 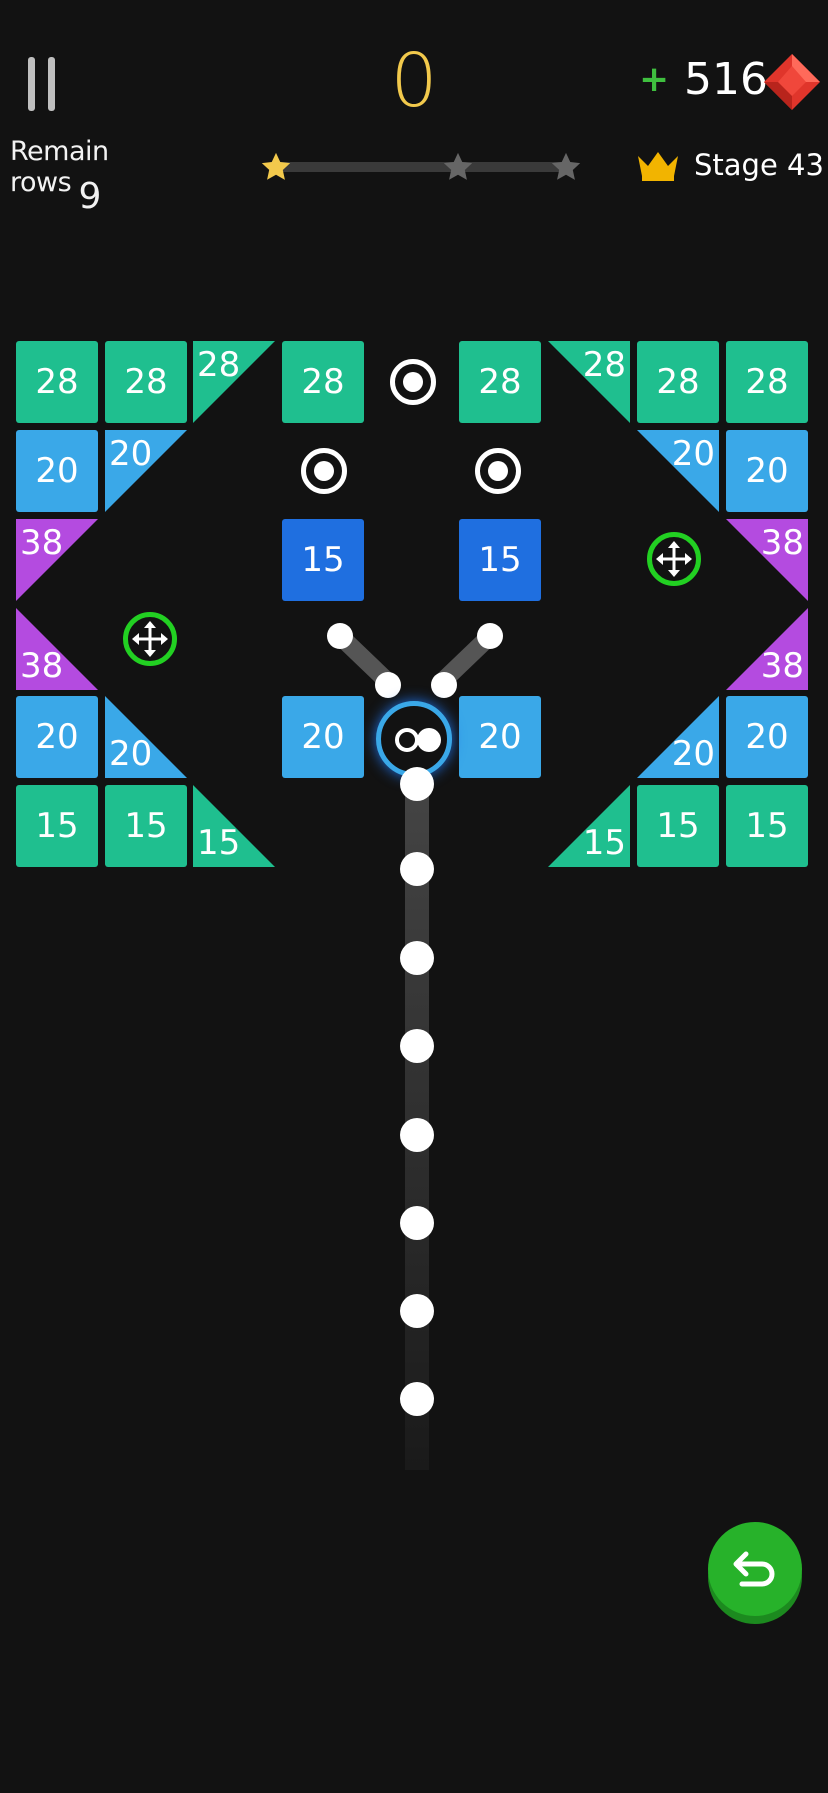 What do you see at coordinates (90, 196) in the screenshot?
I see `remain-rows-value: 9` at bounding box center [90, 196].